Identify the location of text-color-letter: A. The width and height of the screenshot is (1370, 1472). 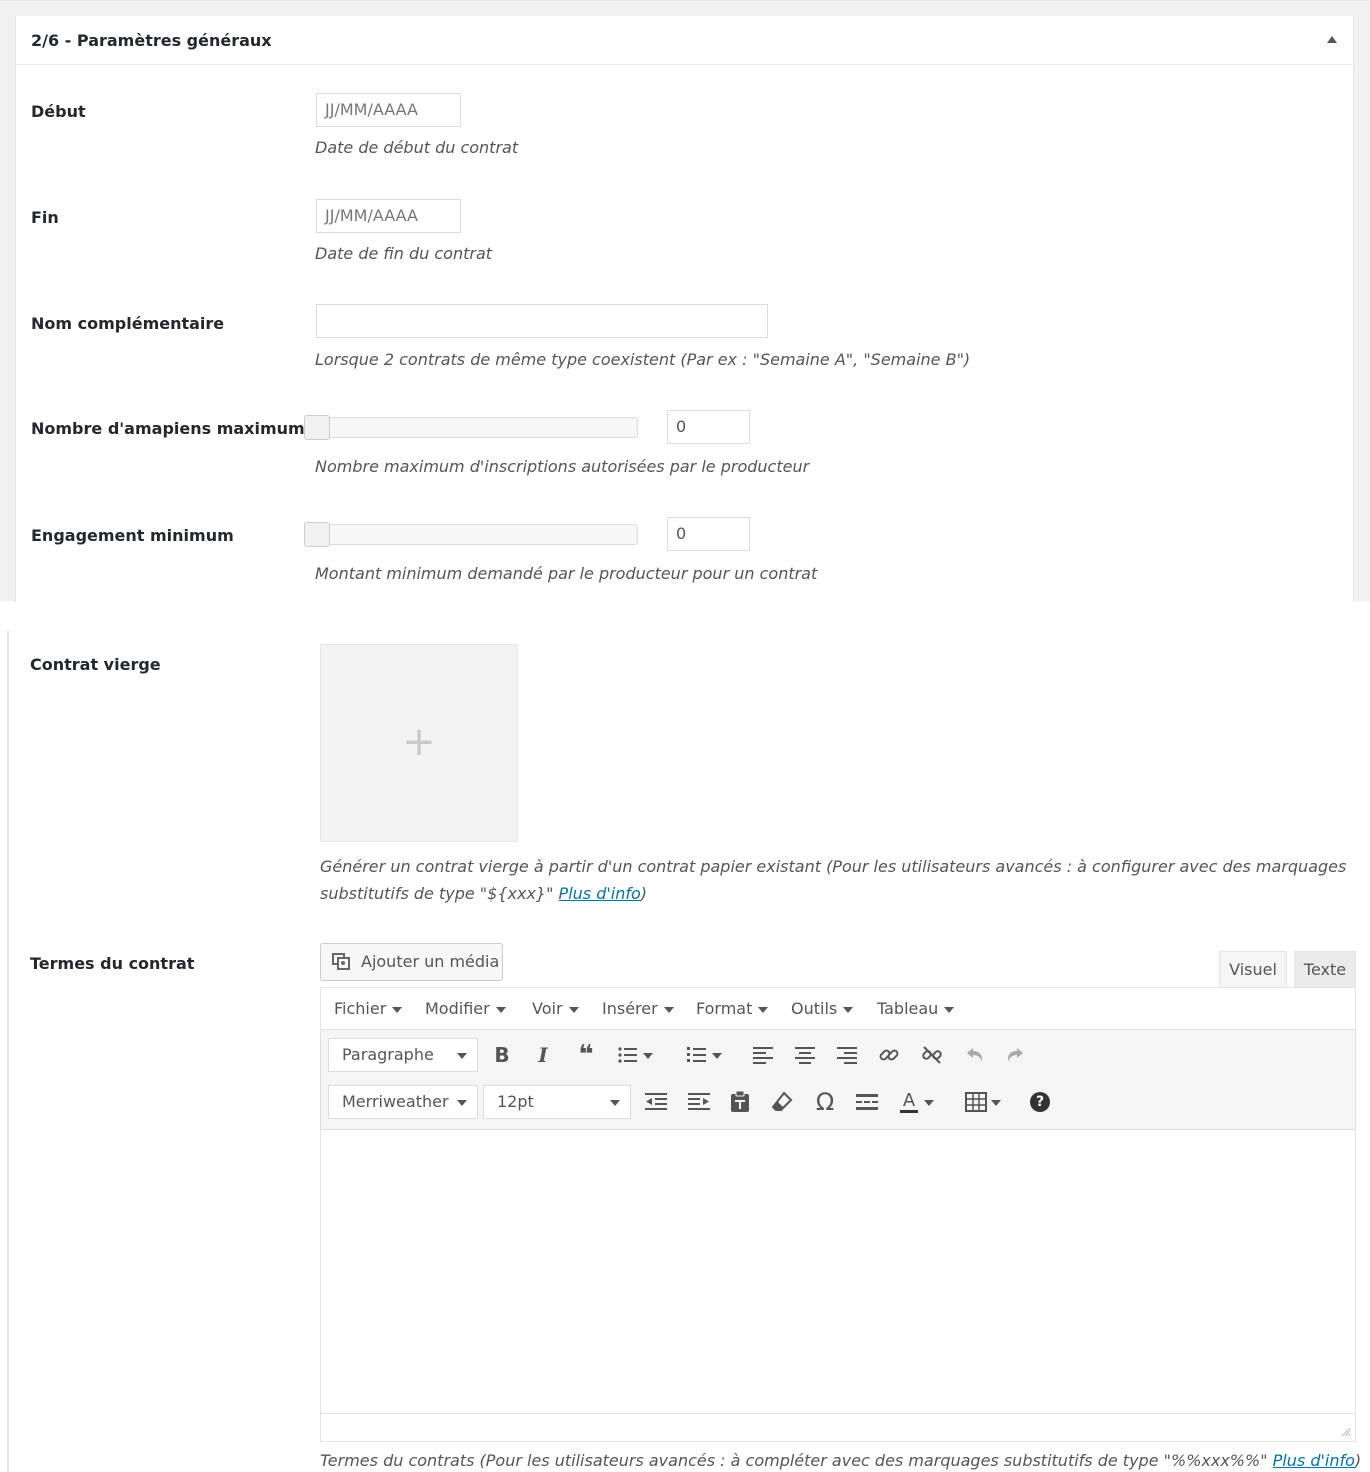
(909, 1102).